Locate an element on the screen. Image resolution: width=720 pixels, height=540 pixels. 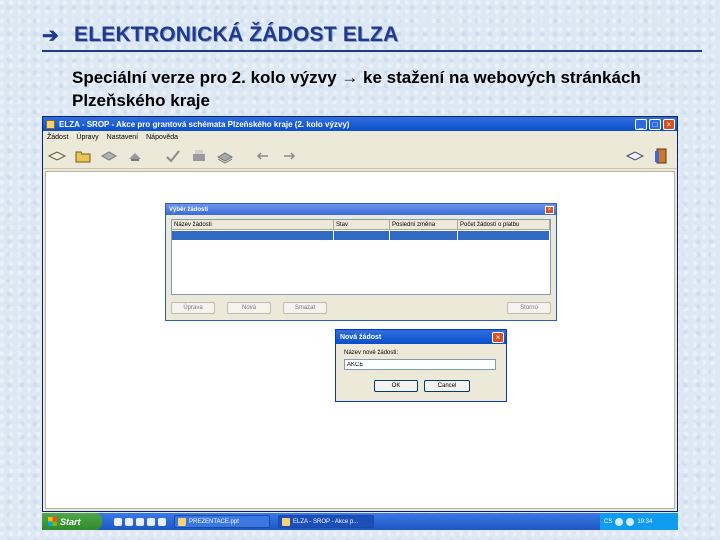
edit-button: Úprava is located at coordinates (193, 308).